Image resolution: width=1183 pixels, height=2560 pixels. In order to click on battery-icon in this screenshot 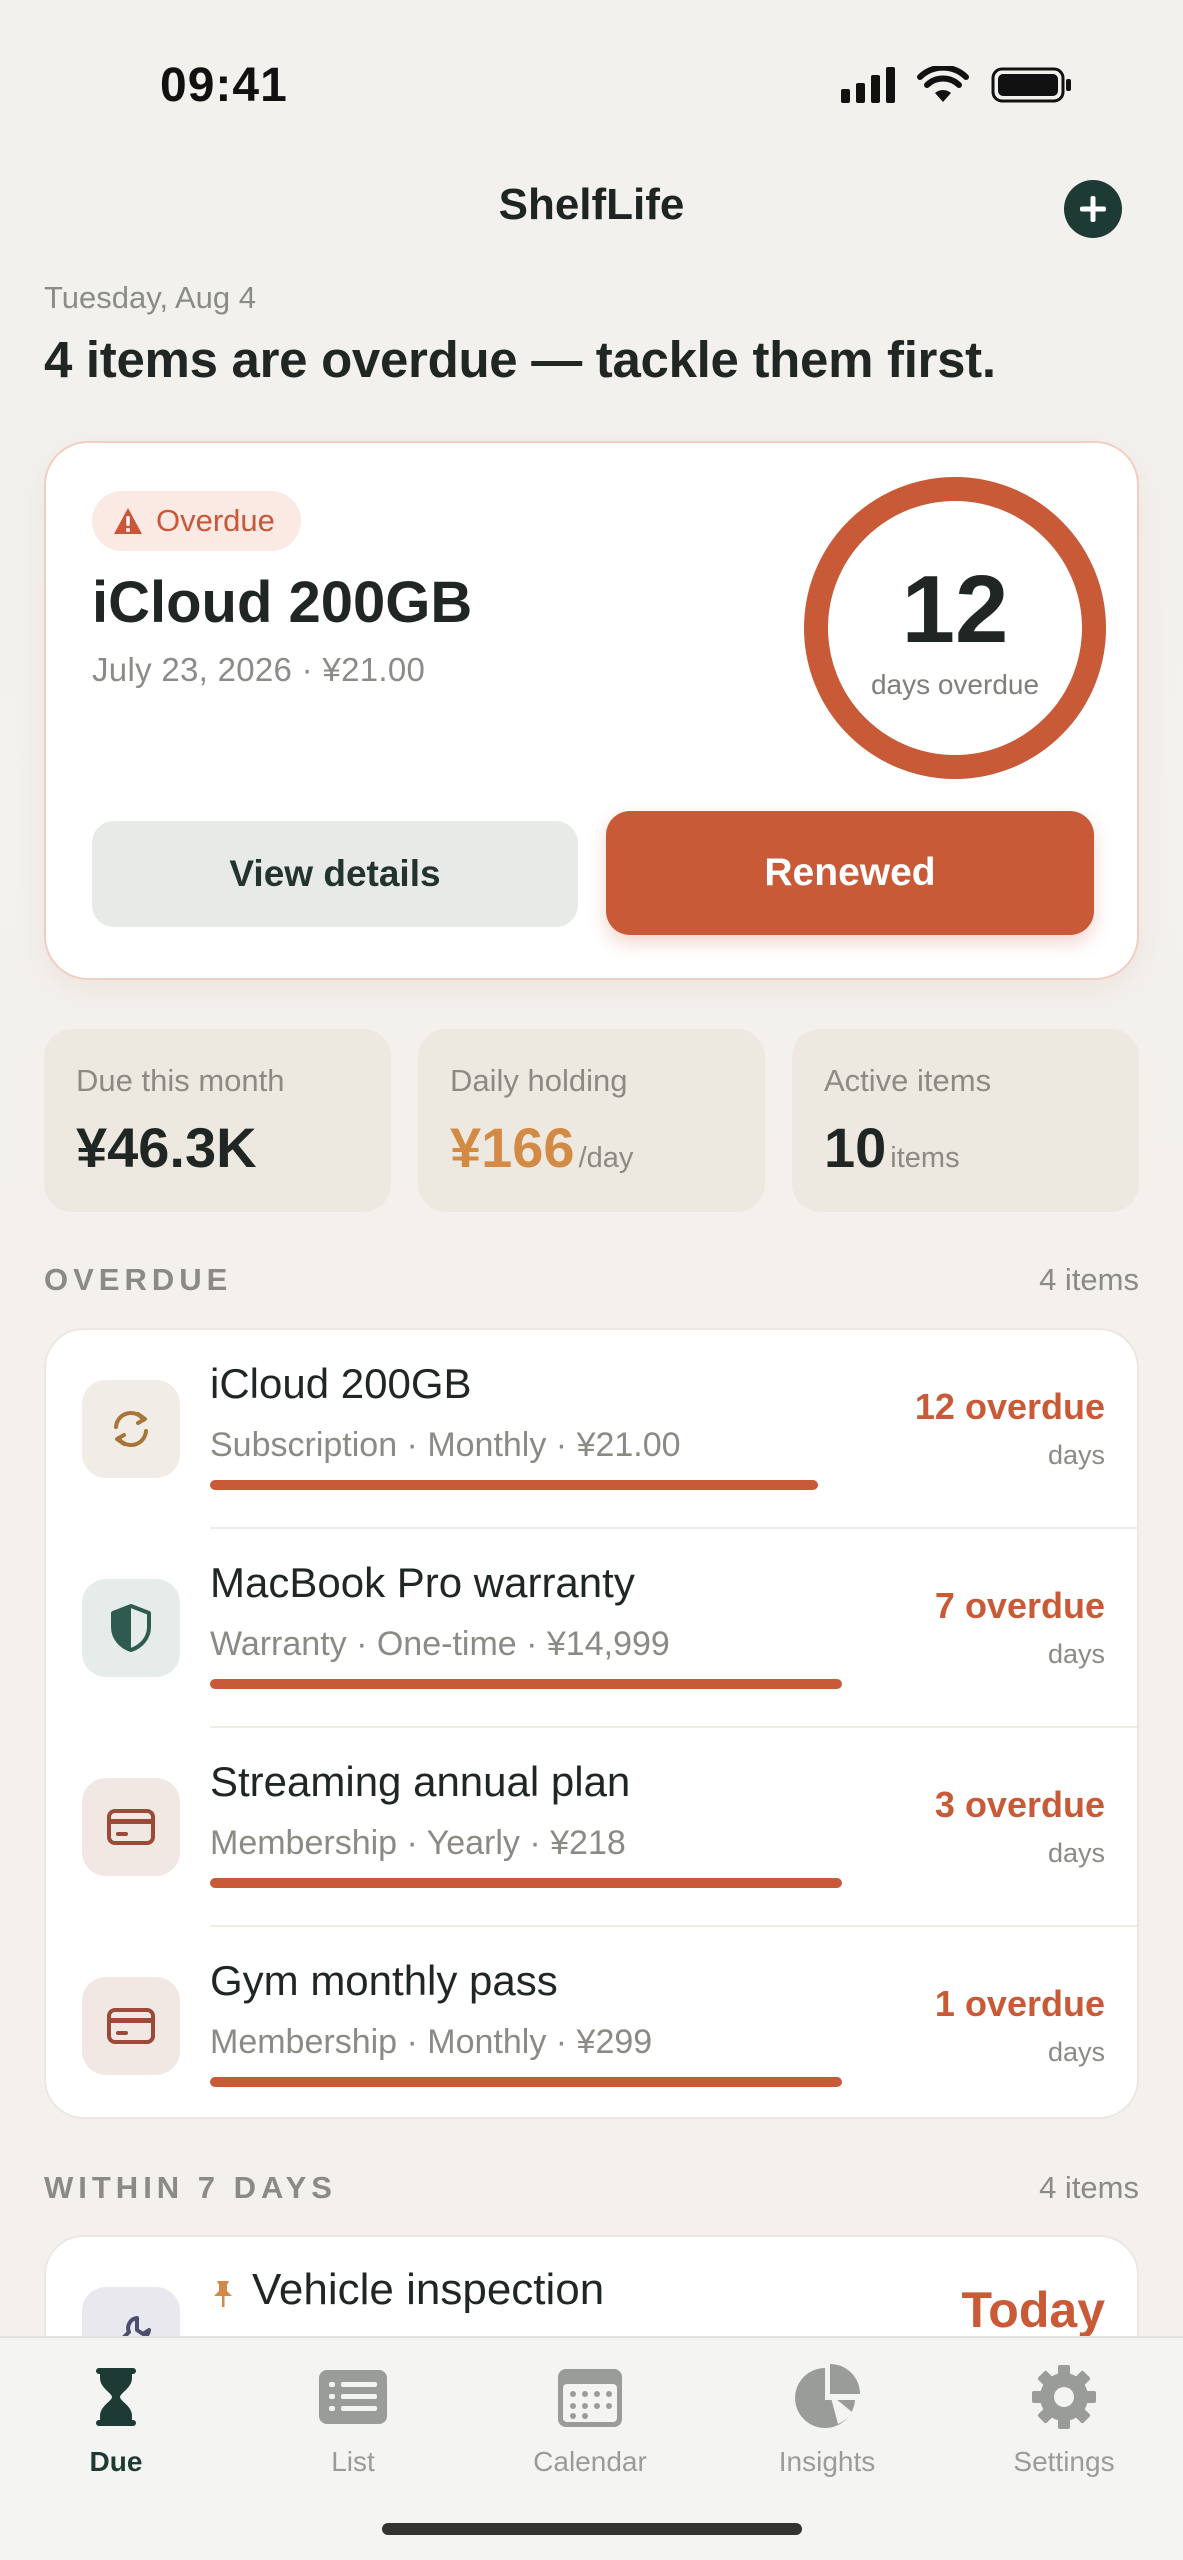, I will do `click(1031, 85)`.